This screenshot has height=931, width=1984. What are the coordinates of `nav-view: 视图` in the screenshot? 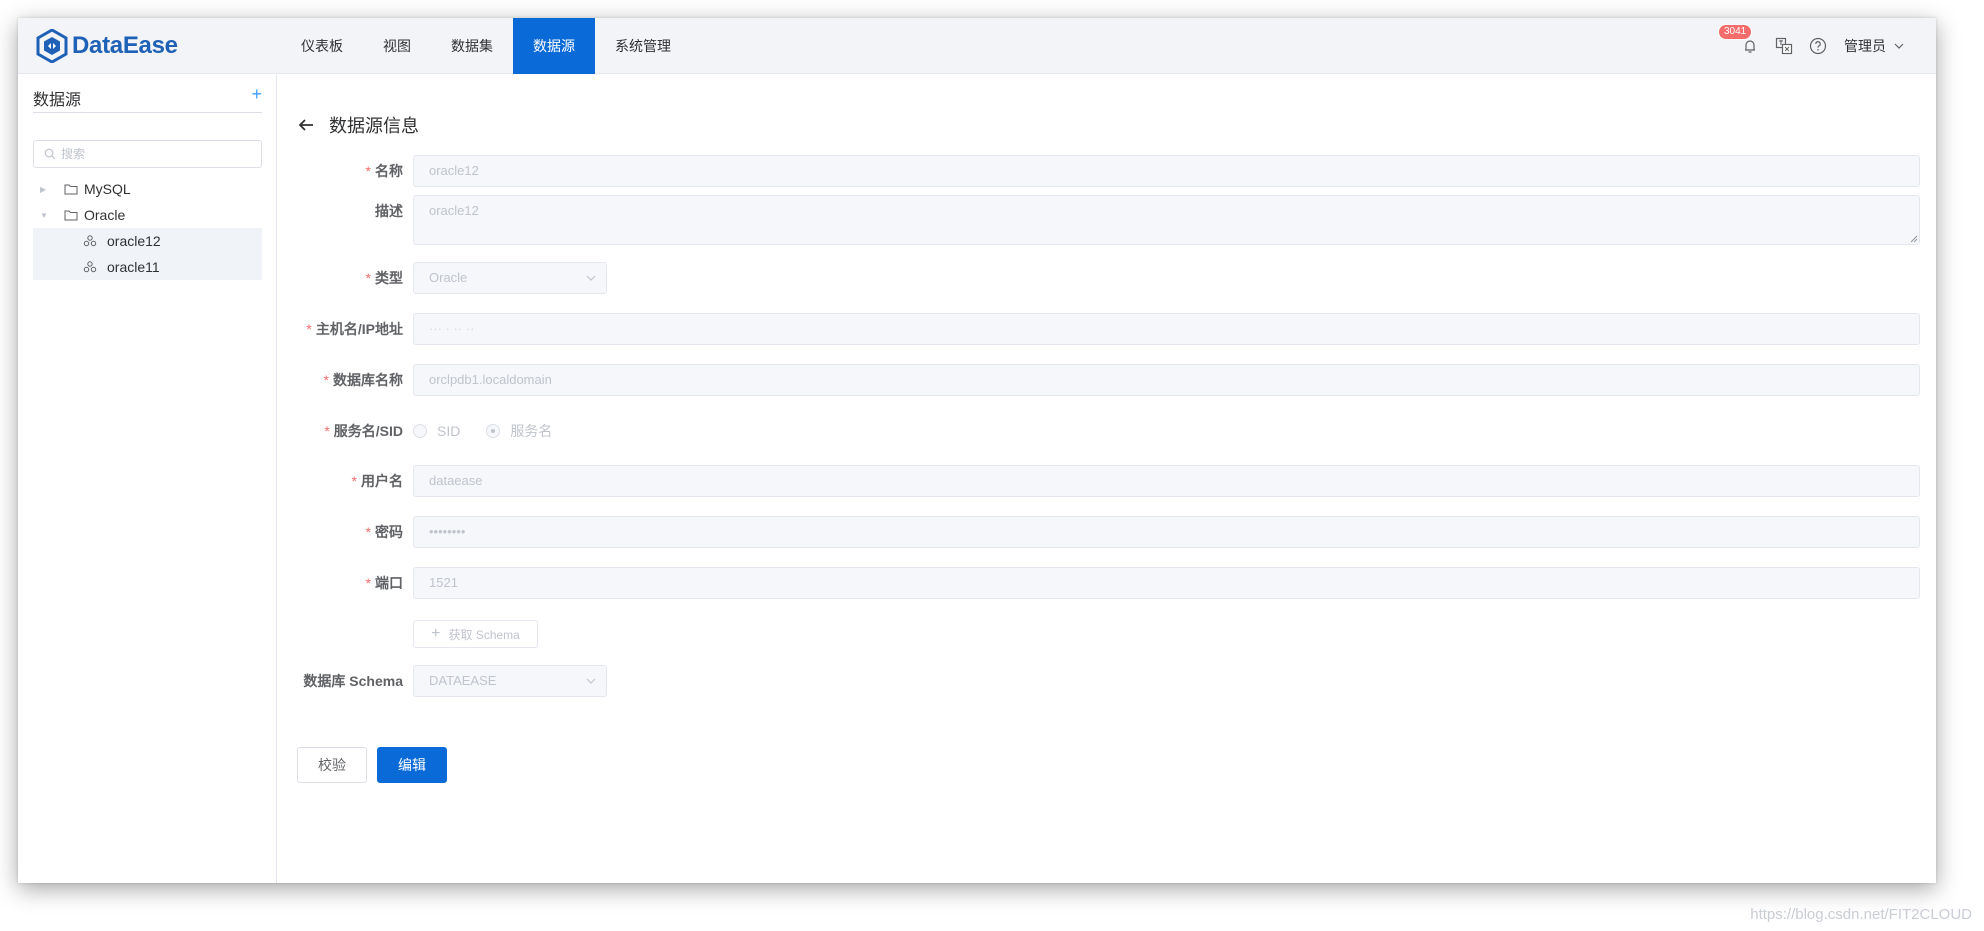 It's located at (397, 46).